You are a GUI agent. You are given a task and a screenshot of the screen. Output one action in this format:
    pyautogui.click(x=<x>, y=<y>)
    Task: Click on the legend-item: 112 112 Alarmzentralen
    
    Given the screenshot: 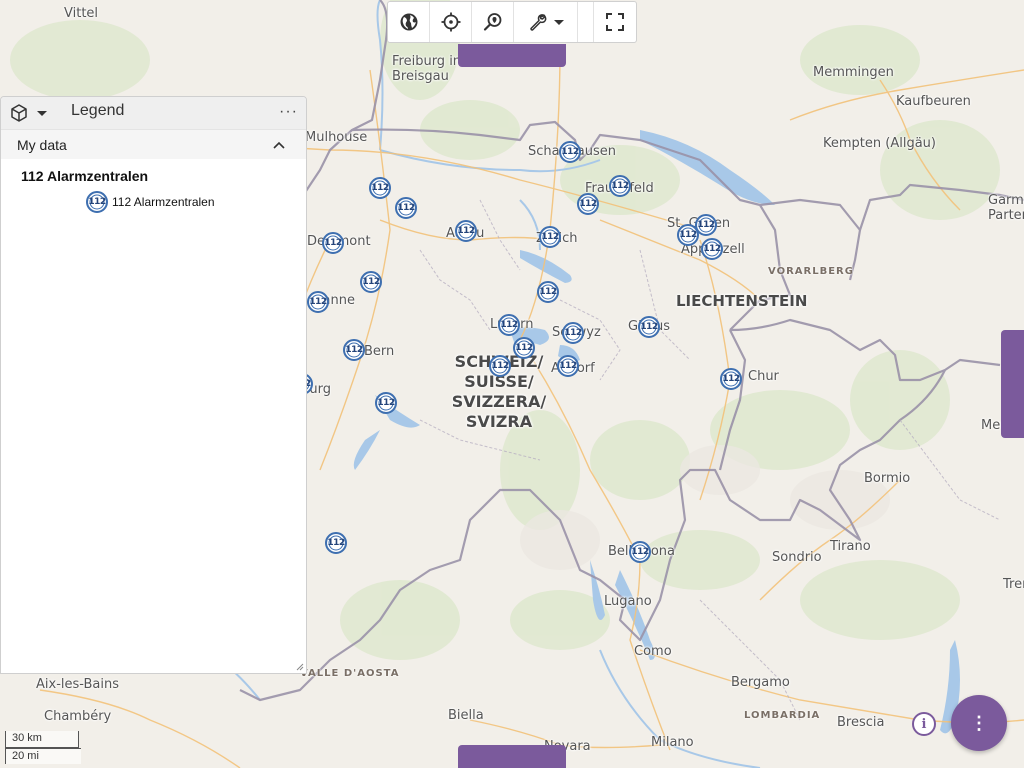 What is the action you would take?
    pyautogui.click(x=150, y=202)
    